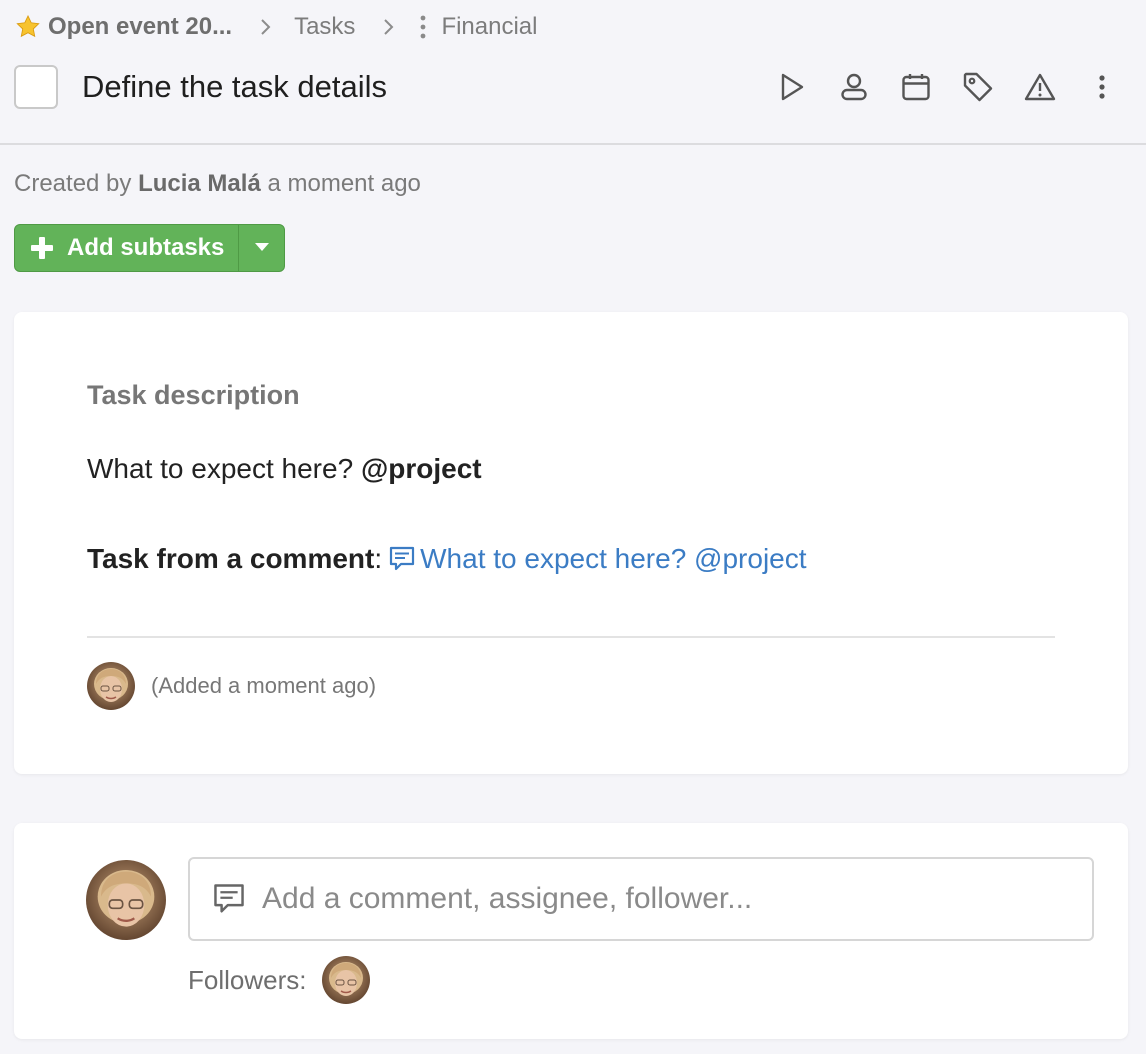 This screenshot has height=1054, width=1146. What do you see at coordinates (36, 87) in the screenshot?
I see `task-complete-checkbox` at bounding box center [36, 87].